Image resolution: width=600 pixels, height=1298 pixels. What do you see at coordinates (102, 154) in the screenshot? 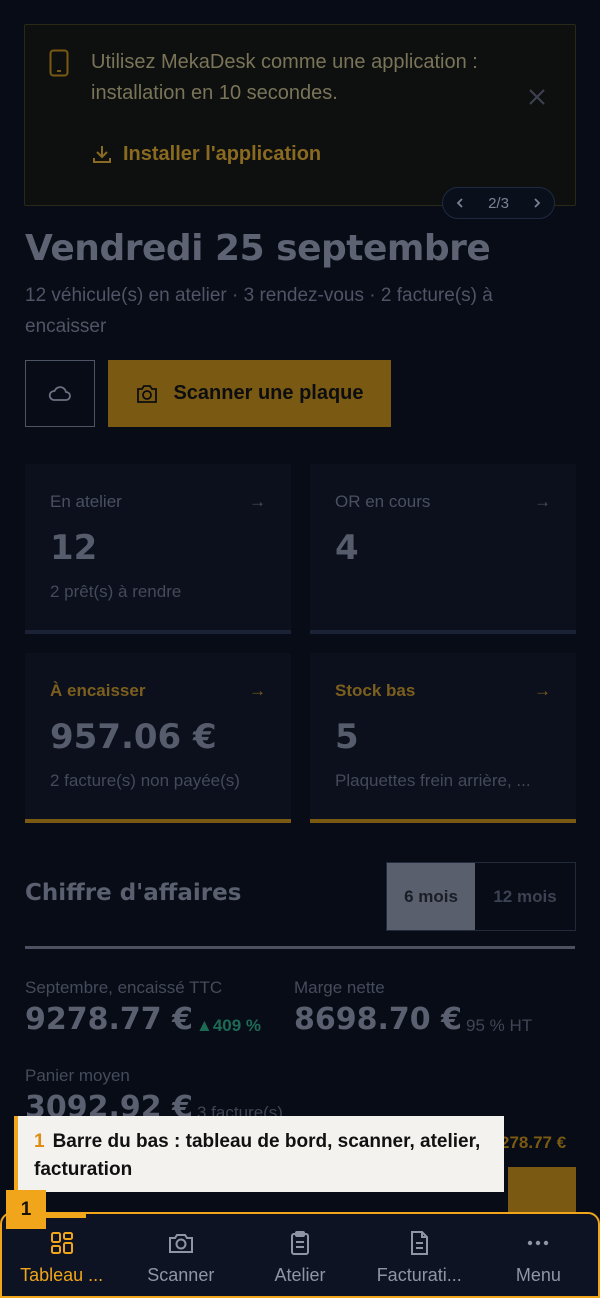
I see `download-icon` at bounding box center [102, 154].